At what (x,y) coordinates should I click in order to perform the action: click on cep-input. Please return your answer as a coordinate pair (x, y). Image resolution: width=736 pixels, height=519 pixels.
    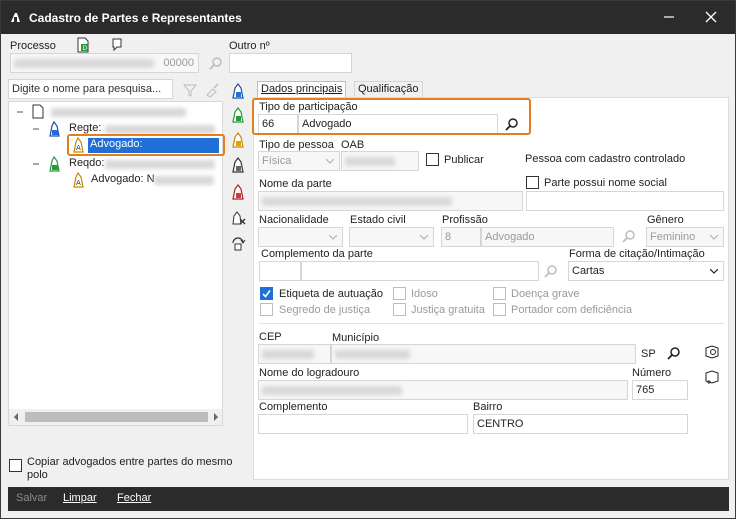
    Looking at the image, I should click on (294, 354).